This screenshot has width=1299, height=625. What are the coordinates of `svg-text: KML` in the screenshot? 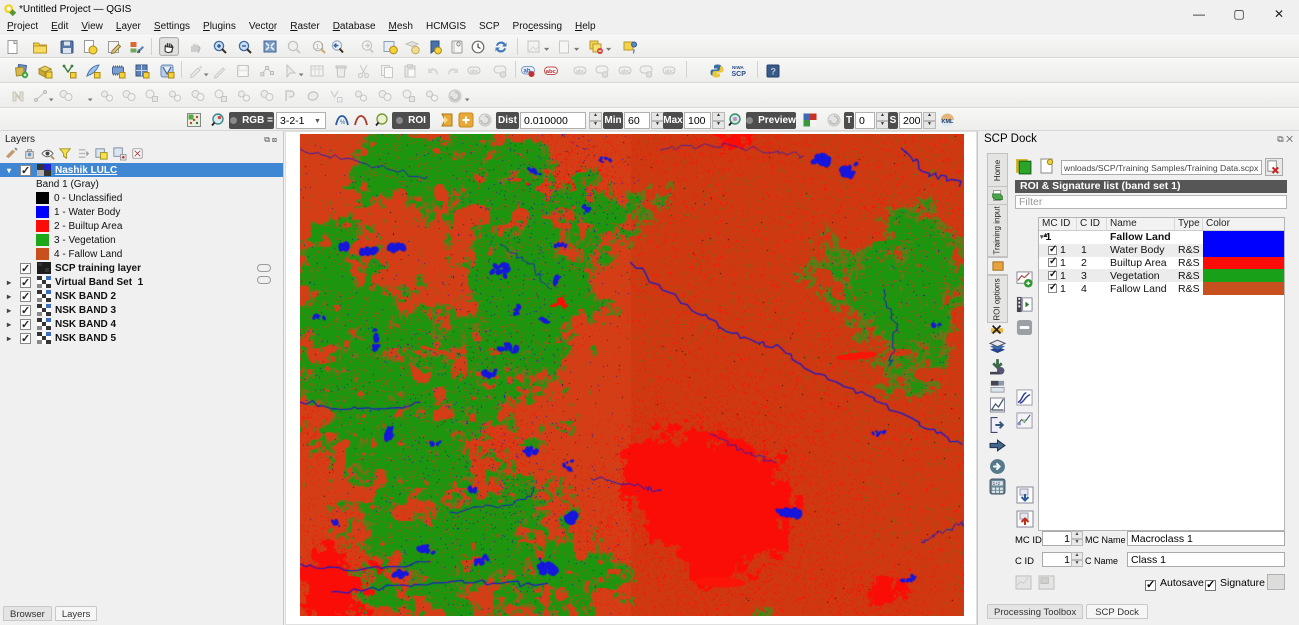 It's located at (948, 122).